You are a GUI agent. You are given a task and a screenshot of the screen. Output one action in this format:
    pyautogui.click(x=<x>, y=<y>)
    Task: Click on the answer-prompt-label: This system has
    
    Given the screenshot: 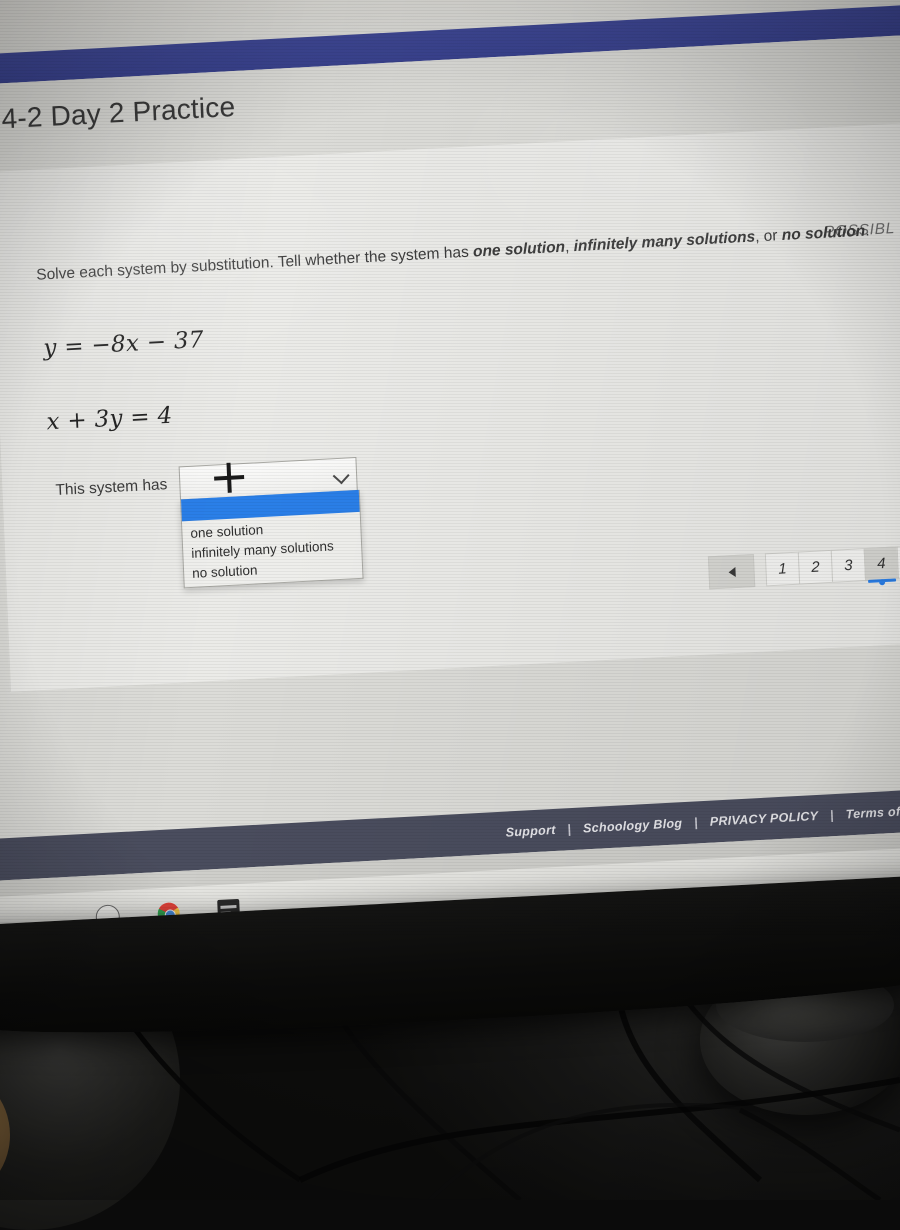 What is the action you would take?
    pyautogui.click(x=111, y=488)
    